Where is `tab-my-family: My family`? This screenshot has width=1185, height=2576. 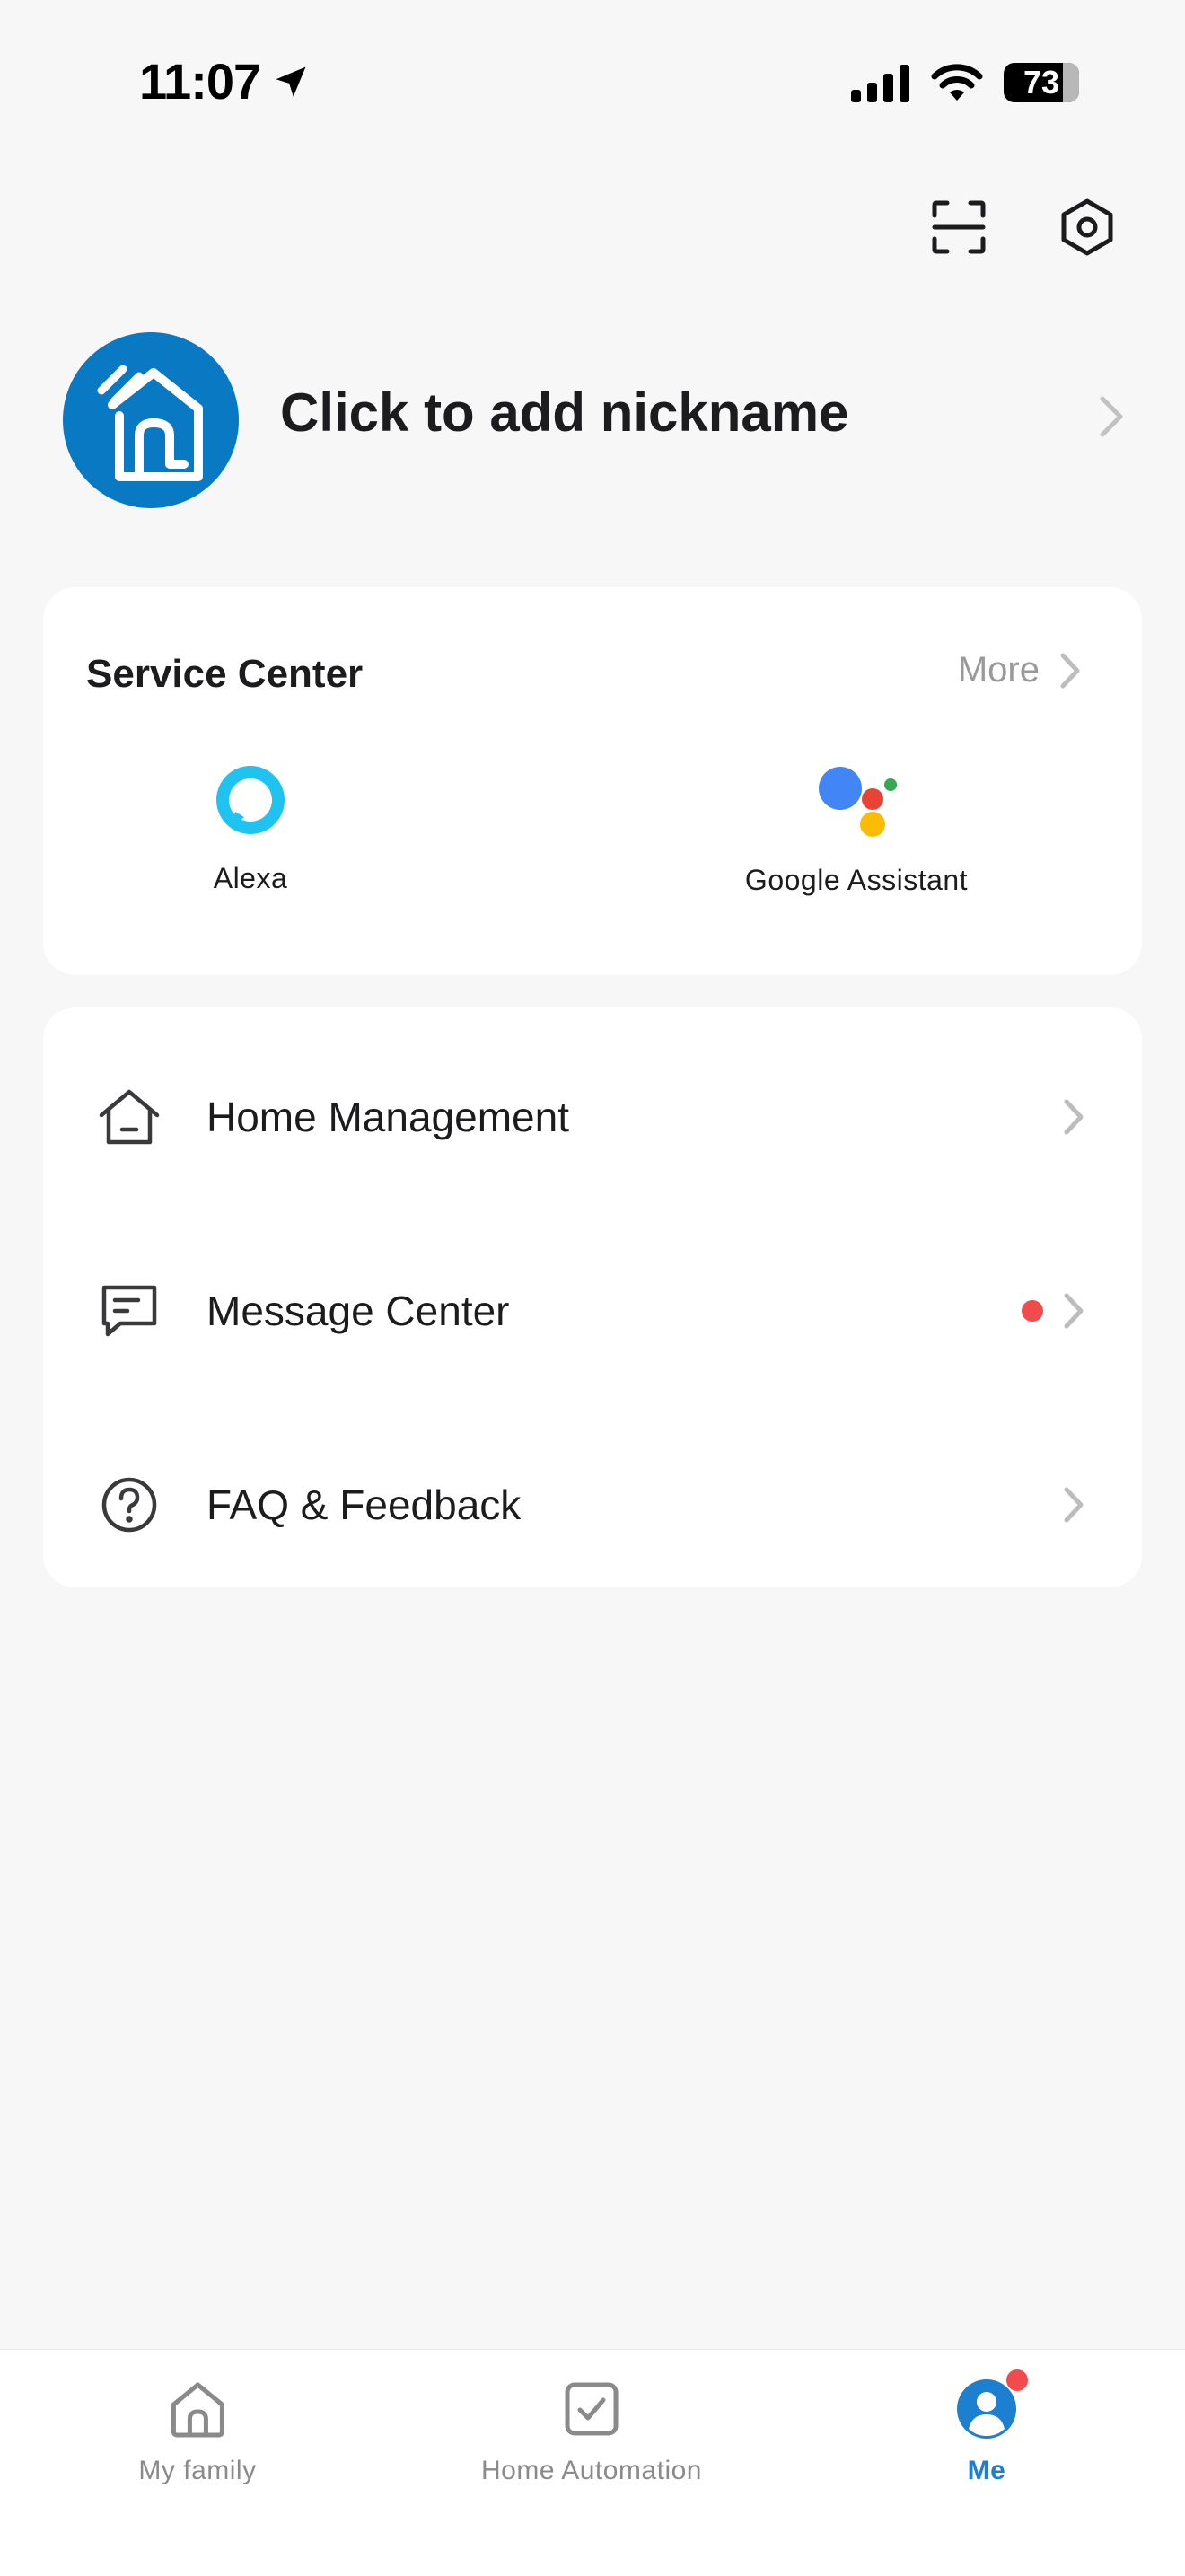
tab-my-family: My family is located at coordinates (197, 2430).